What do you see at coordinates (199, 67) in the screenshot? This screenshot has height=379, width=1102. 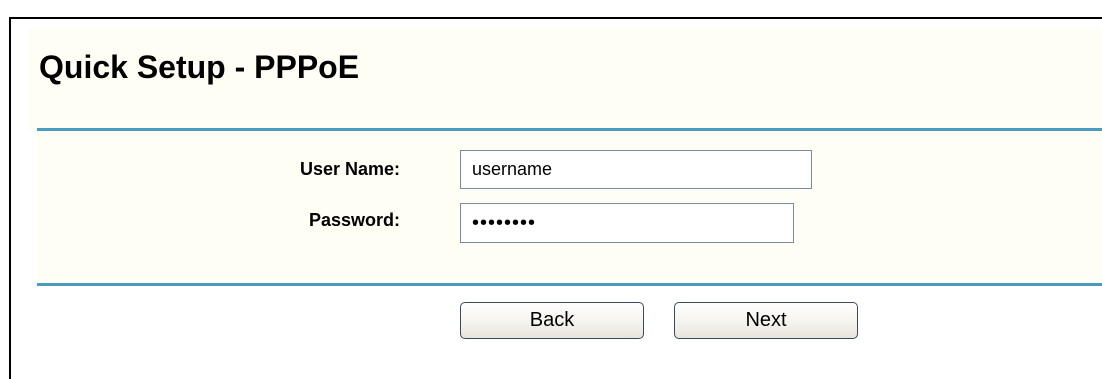 I see `page-title: Quick Setup - PPPoE` at bounding box center [199, 67].